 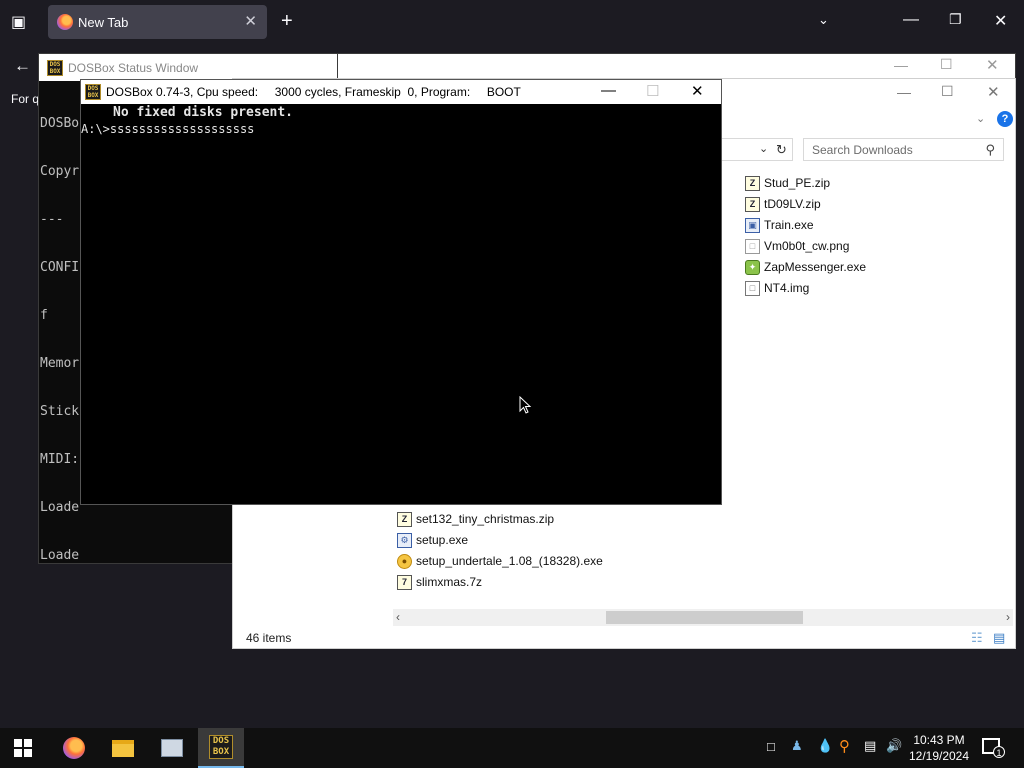 What do you see at coordinates (103, 22) in the screenshot?
I see `tab-title: New Tab` at bounding box center [103, 22].